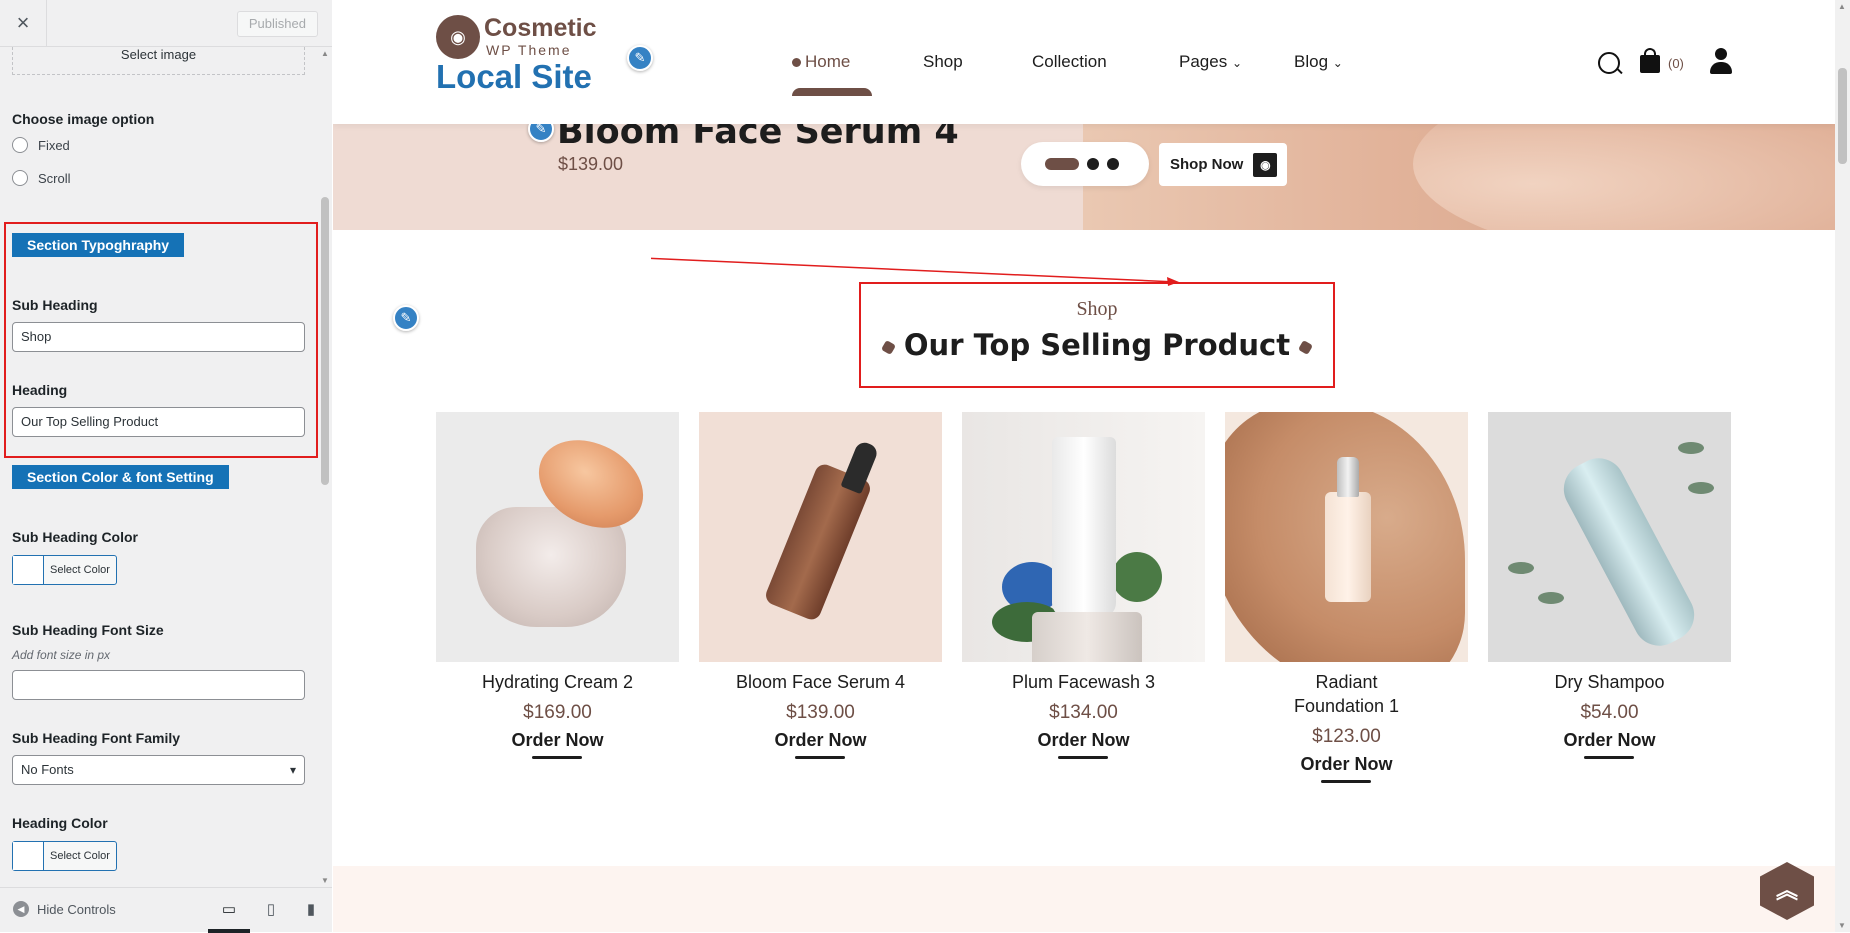 This screenshot has height=933, width=1850. Describe the element at coordinates (229, 914) in the screenshot. I see `desktop-icon: ▭` at that location.